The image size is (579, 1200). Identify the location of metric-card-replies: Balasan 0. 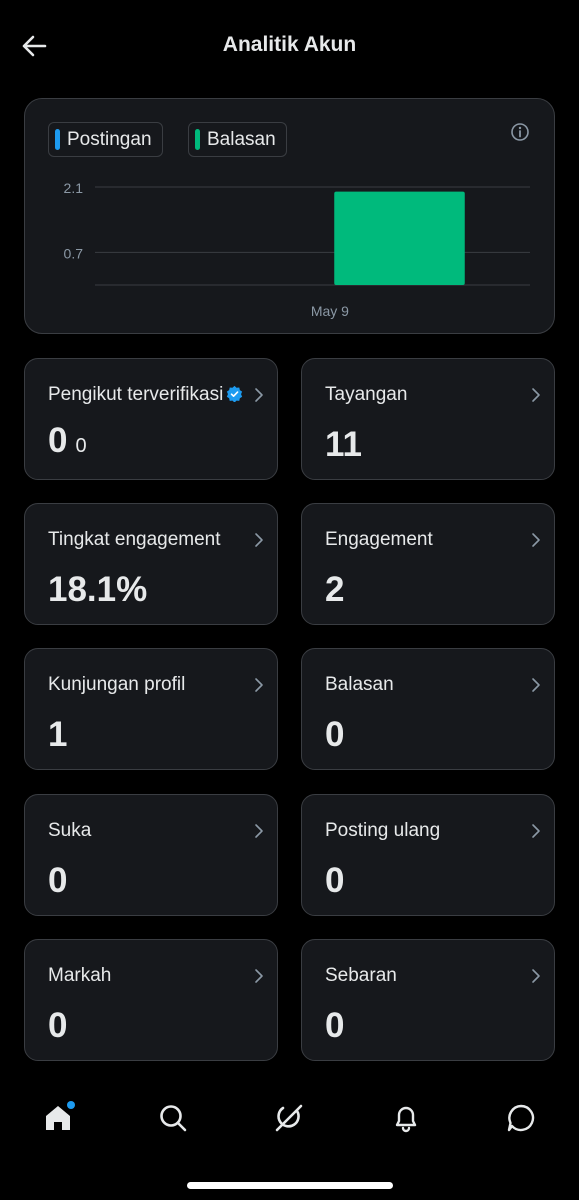
(428, 709).